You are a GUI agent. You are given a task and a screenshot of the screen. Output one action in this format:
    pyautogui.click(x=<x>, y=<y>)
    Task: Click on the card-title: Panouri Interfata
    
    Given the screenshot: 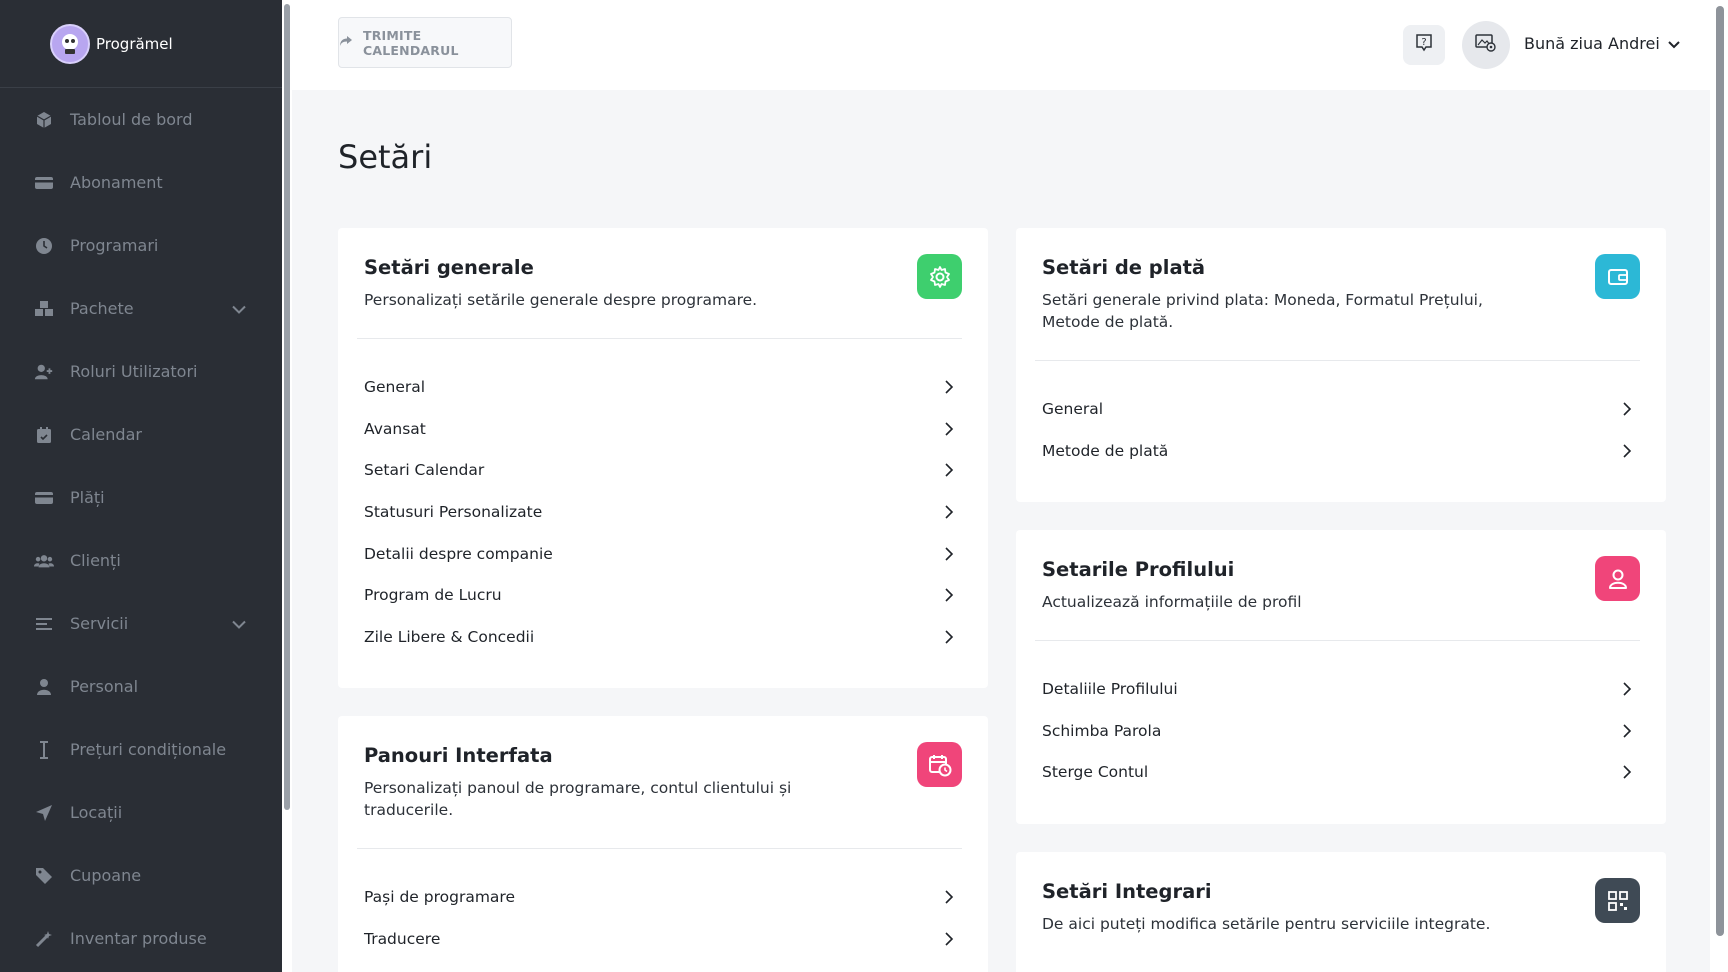 What is the action you would take?
    pyautogui.click(x=458, y=755)
    